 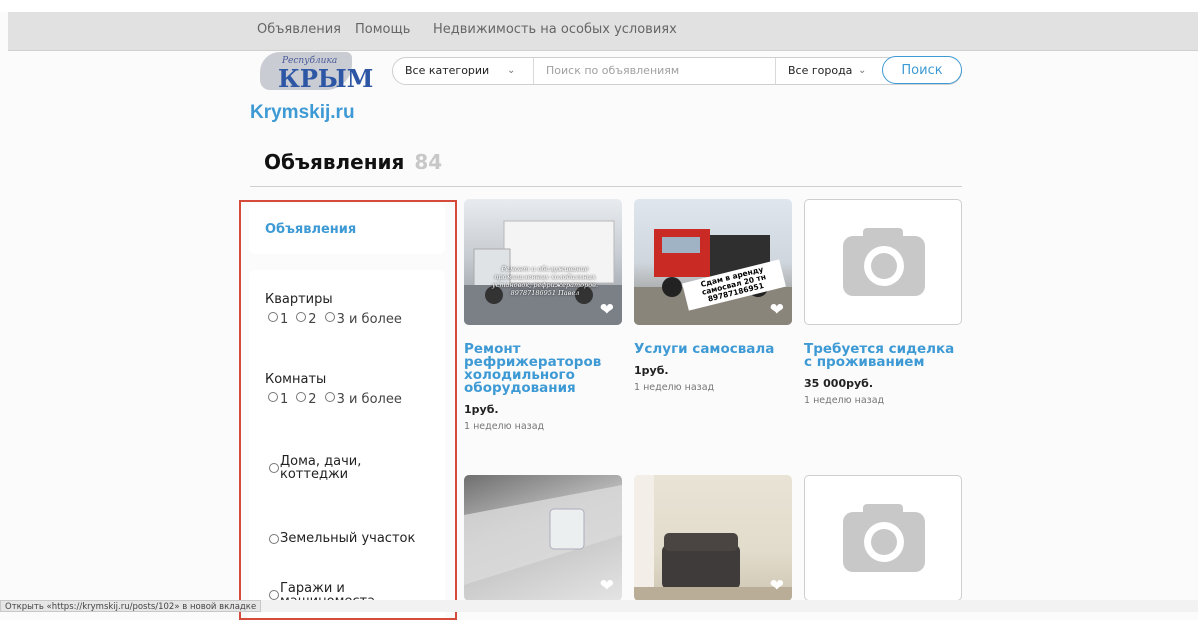 I want to click on listing-count: 84, so click(x=428, y=162).